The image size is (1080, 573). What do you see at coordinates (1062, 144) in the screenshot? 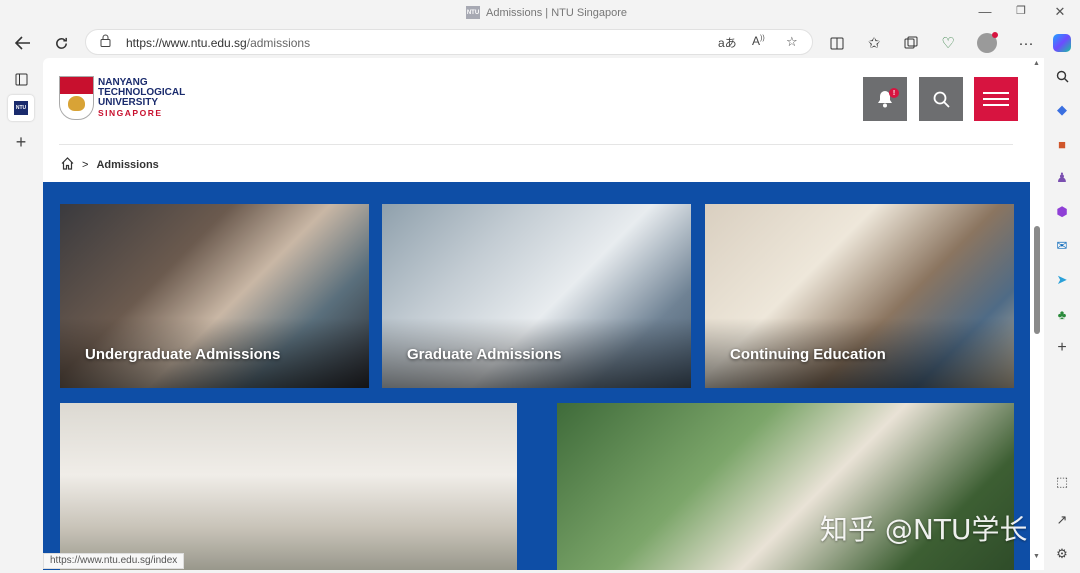
I see `tools-briefcase-icon: ■` at bounding box center [1062, 144].